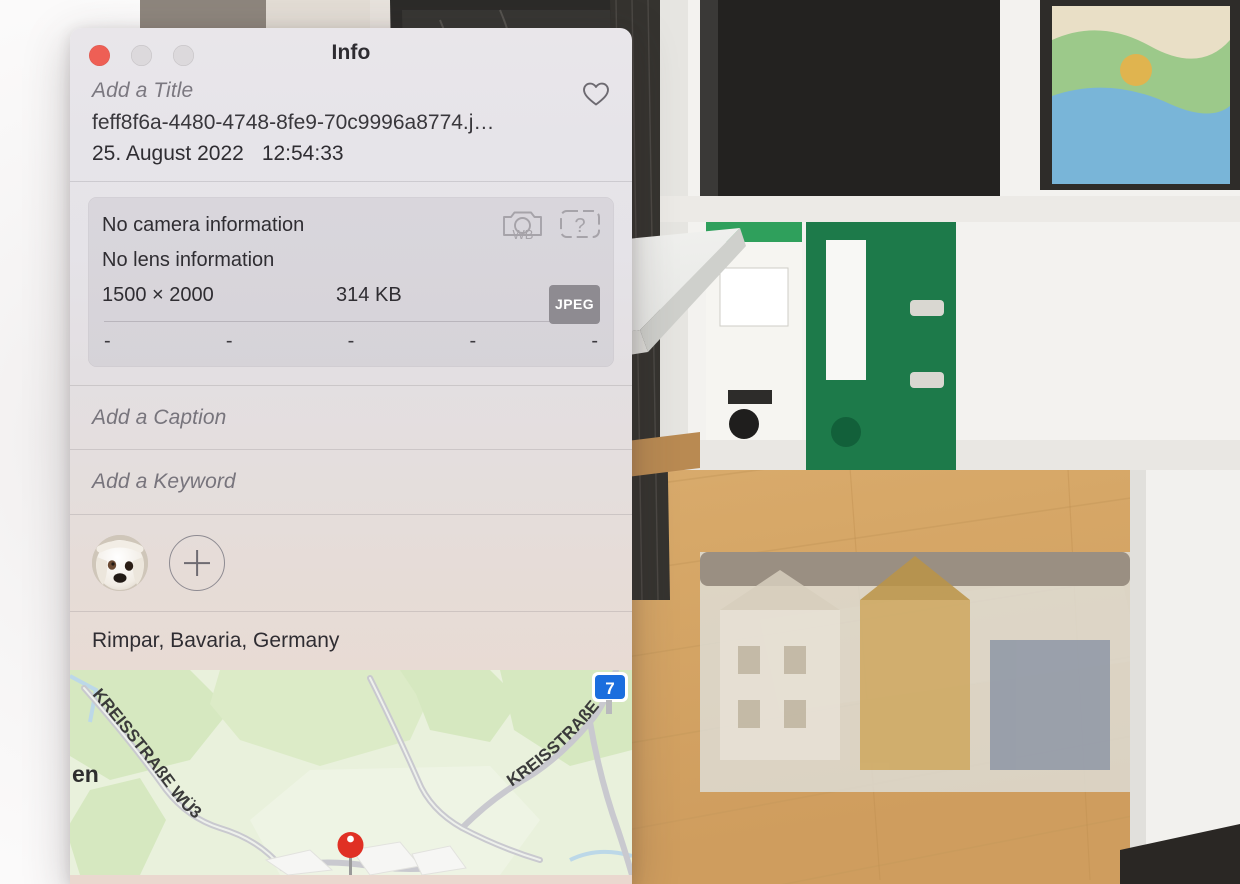 The height and width of the screenshot is (884, 1240). Describe the element at coordinates (351, 417) in the screenshot. I see `caption-input: Add a Caption` at that location.